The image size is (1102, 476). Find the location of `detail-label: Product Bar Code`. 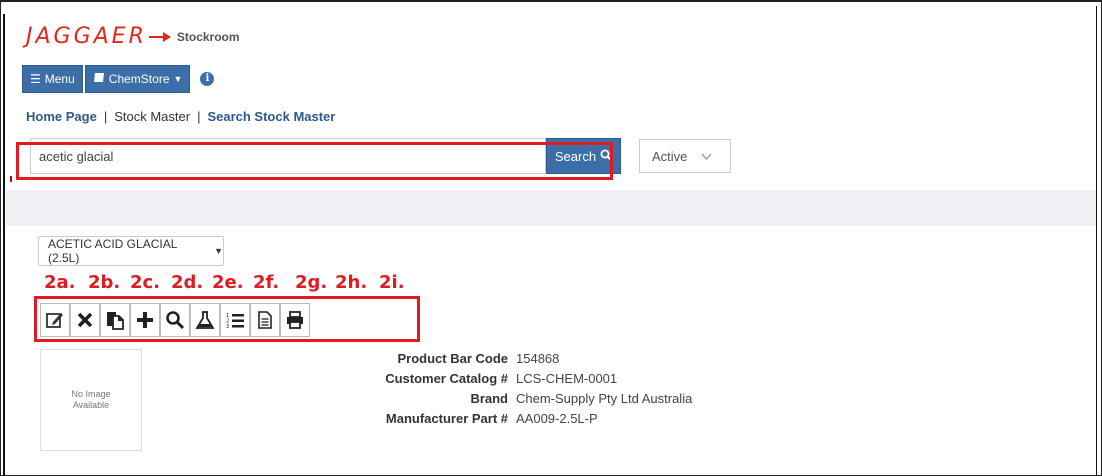

detail-label: Product Bar Code is located at coordinates (452, 358).